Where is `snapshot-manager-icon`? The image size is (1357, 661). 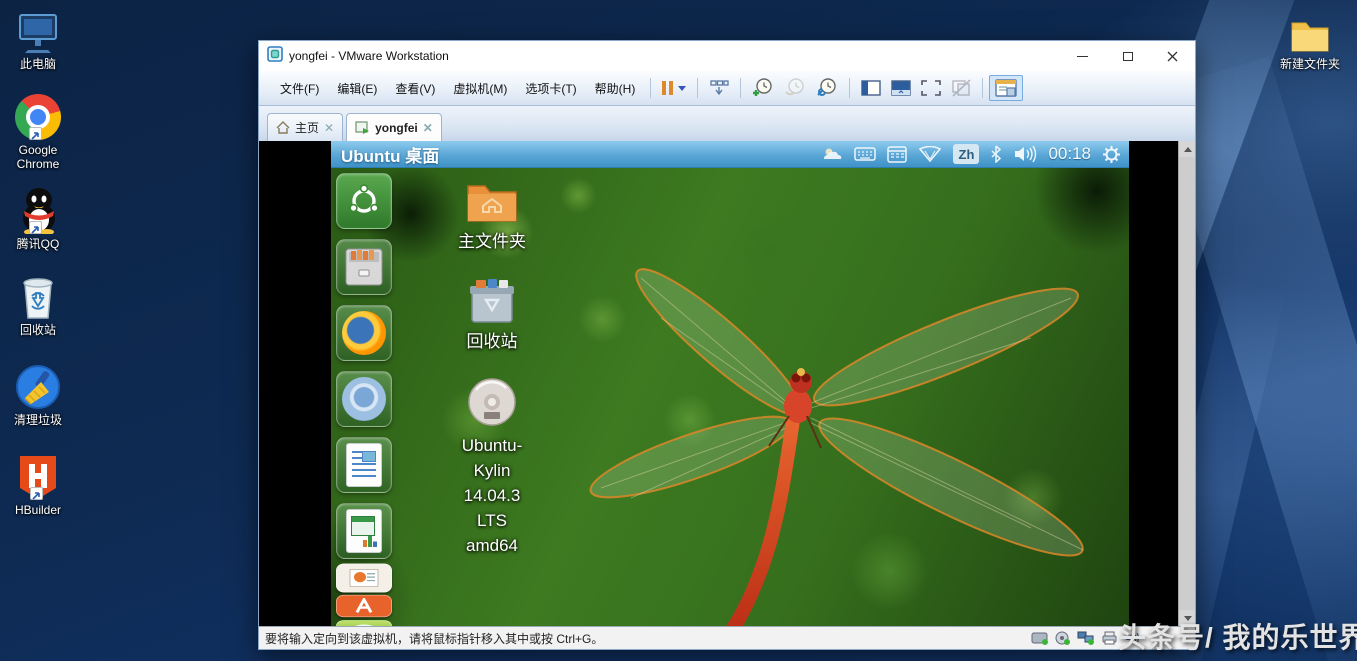
snapshot-manager-icon is located at coordinates (827, 87).